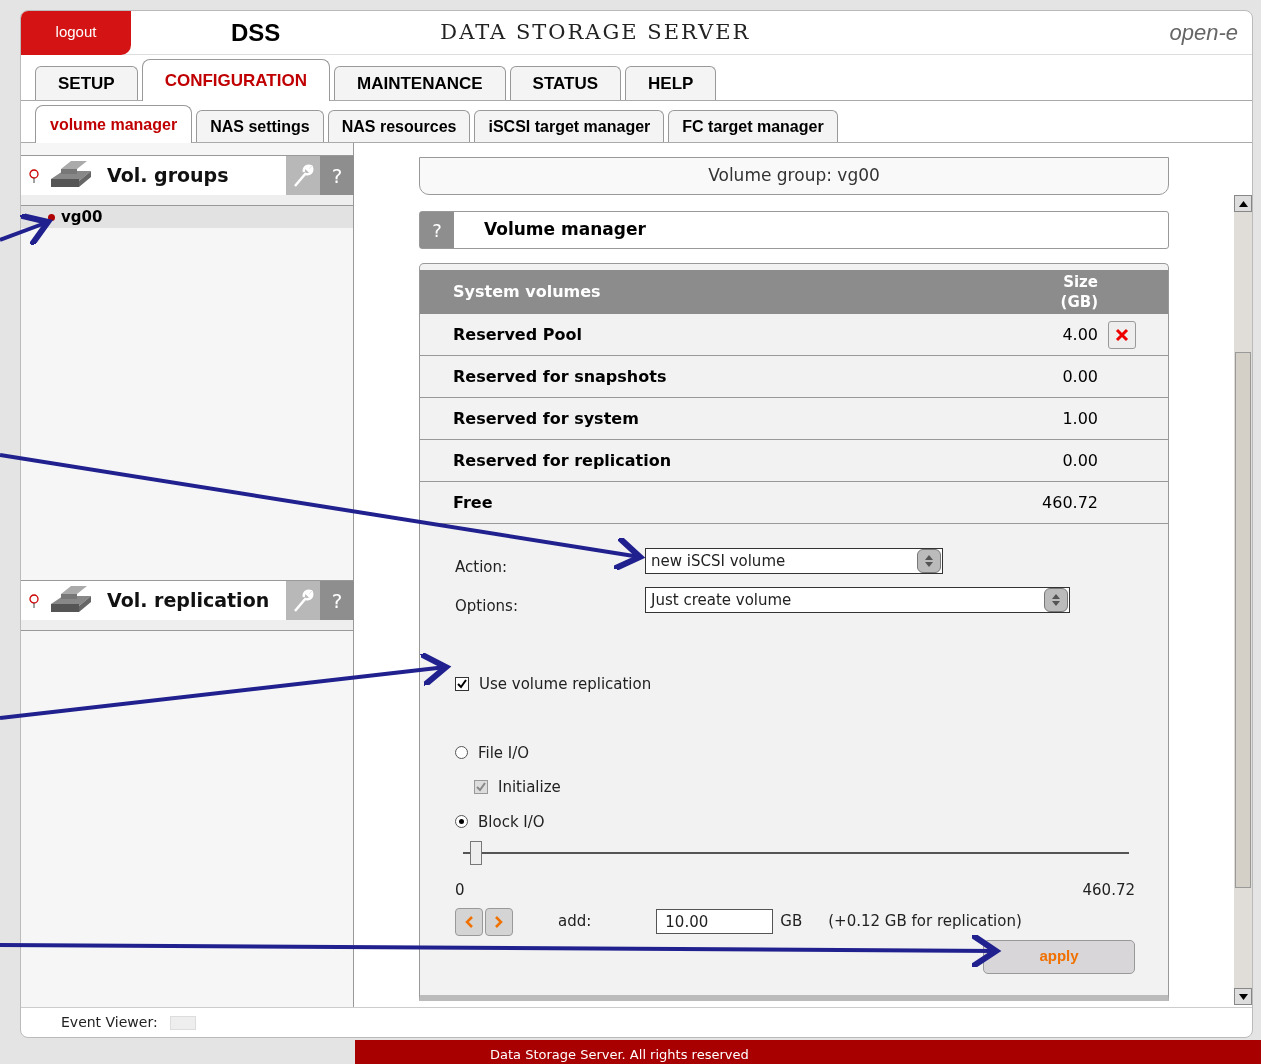 Image resolution: width=1261 pixels, height=1064 pixels. I want to click on next-button, so click(499, 921).